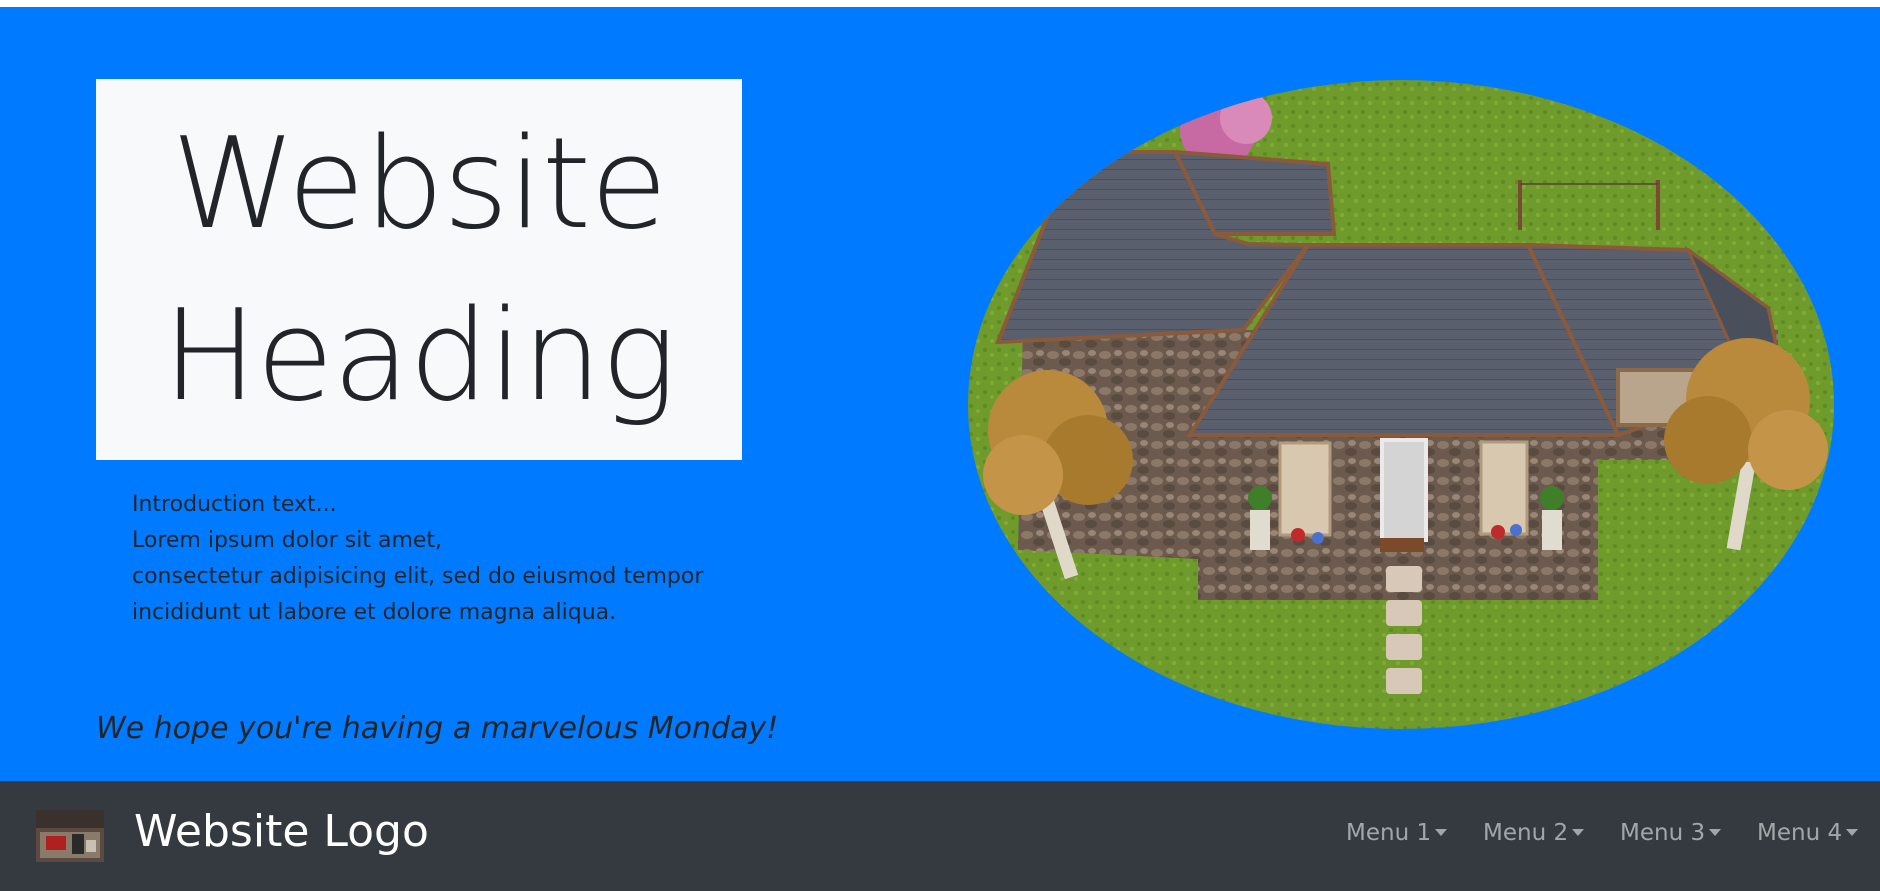  Describe the element at coordinates (1389, 833) in the screenshot. I see `menu-label: Menu 1` at that location.